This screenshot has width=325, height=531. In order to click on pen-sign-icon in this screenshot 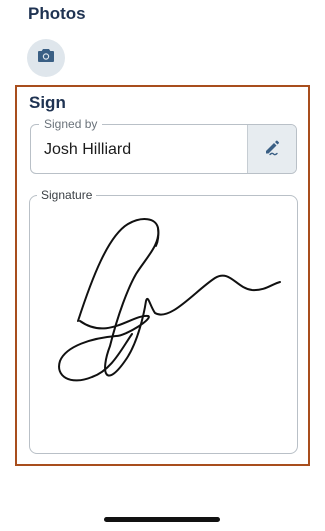, I will do `click(272, 149)`.